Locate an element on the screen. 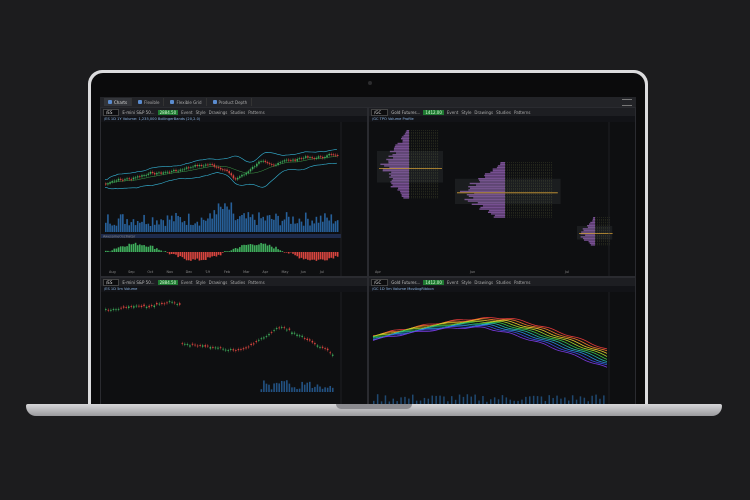 The height and width of the screenshot is (500, 750). grid-icon is located at coordinates (172, 102).